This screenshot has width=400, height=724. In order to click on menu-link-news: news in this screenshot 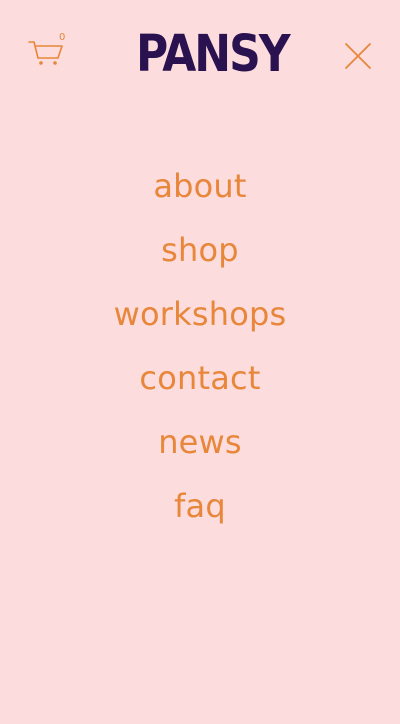, I will do `click(200, 442)`.